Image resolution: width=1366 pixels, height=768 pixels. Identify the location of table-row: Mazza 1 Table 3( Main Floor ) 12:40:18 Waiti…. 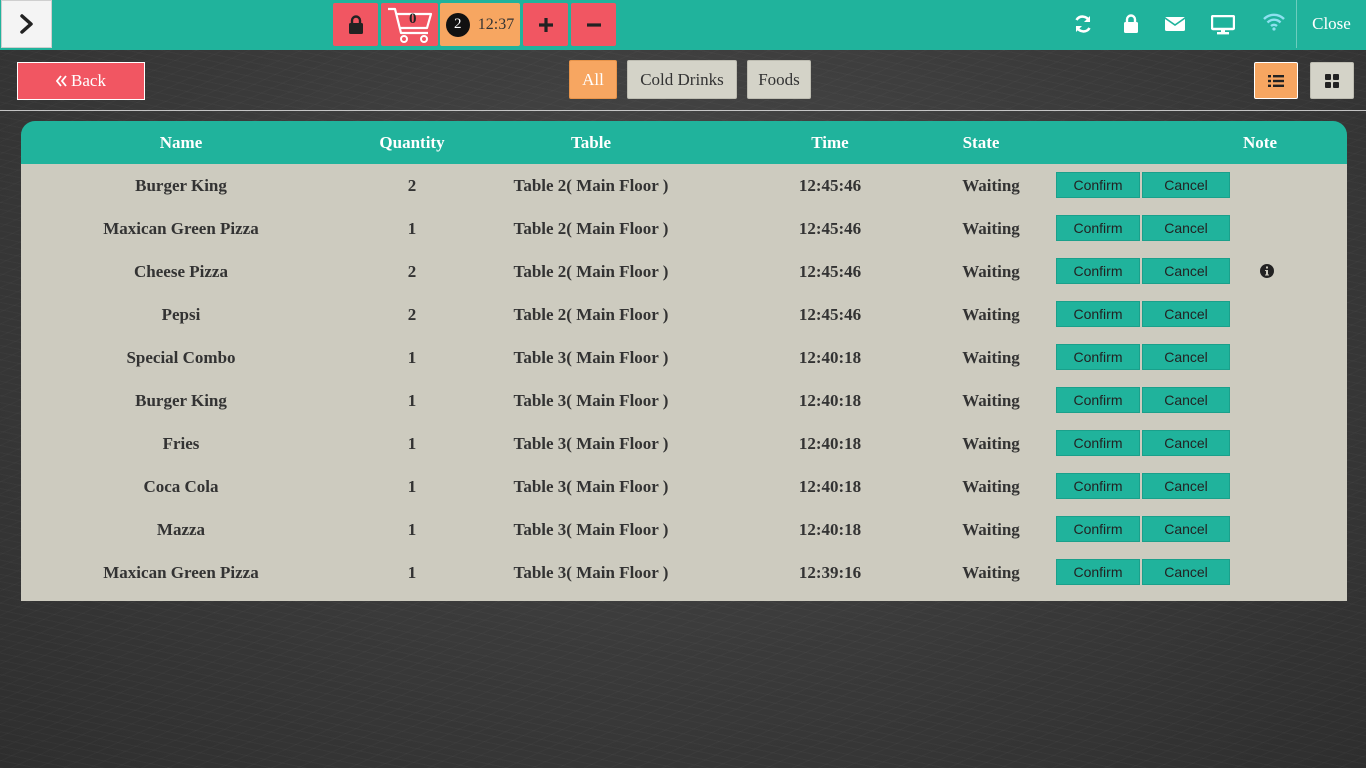
(684, 529).